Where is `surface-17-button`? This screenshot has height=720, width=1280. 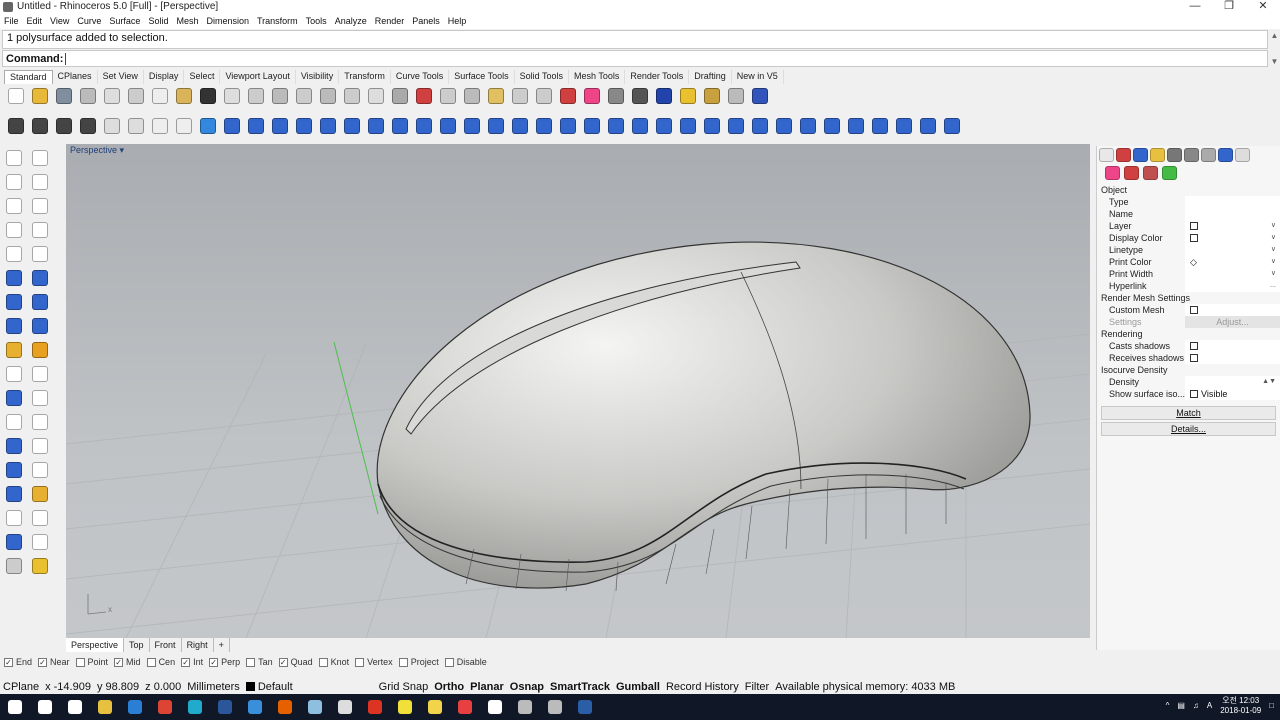
surface-17-button is located at coordinates (616, 126).